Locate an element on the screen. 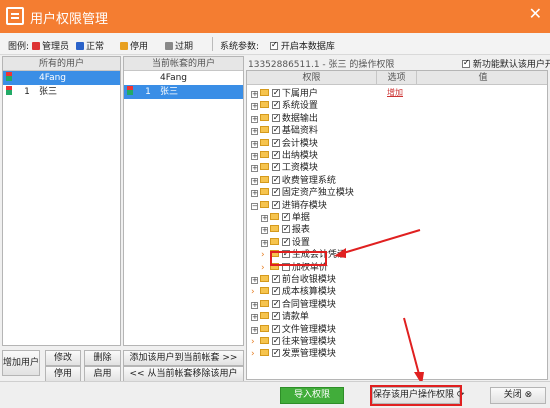 Image resolution: width=550 pixels, height=408 pixels. annotation-arrows is located at coordinates (379, 307).